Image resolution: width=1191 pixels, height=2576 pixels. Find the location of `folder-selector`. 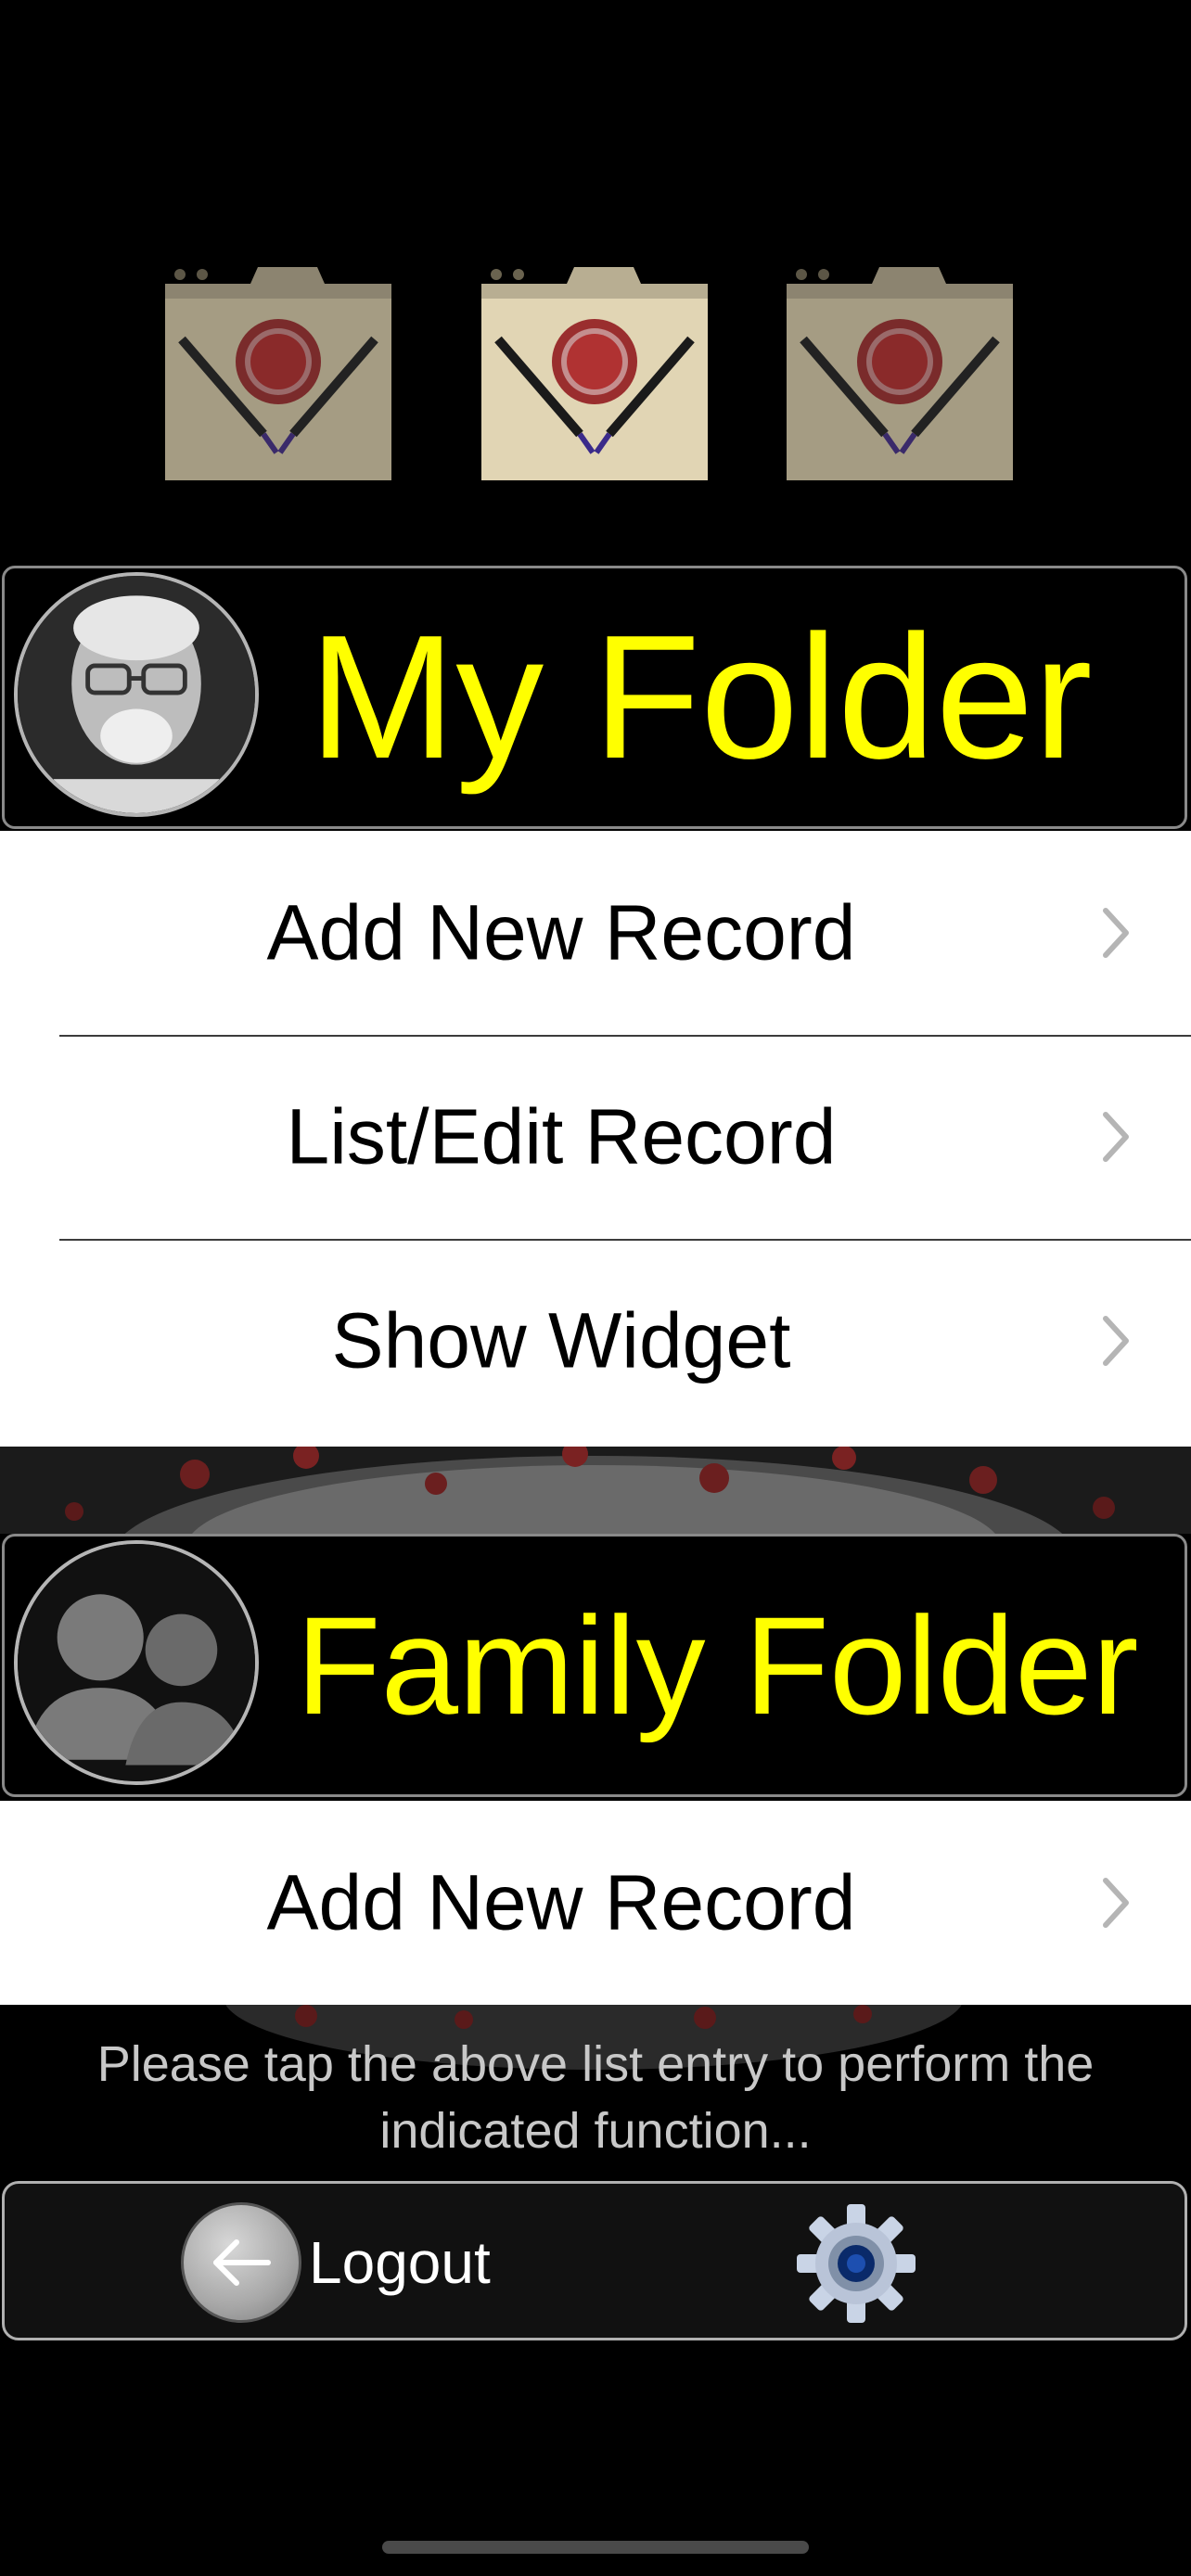

folder-selector is located at coordinates (595, 370).